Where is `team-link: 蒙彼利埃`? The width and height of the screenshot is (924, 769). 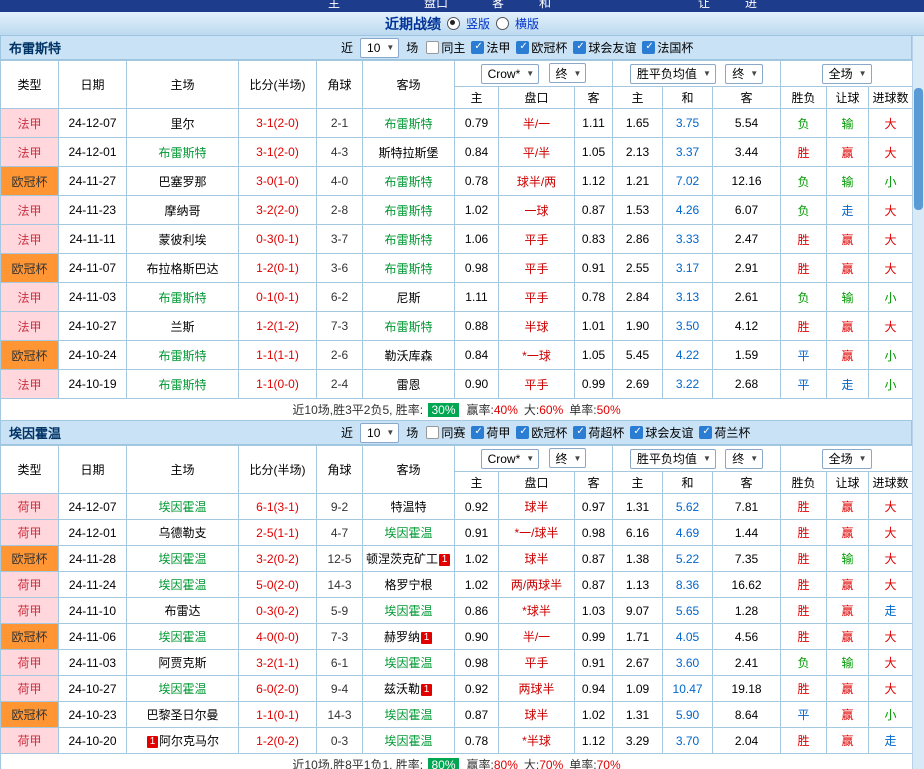 team-link: 蒙彼利埃 is located at coordinates (182, 240).